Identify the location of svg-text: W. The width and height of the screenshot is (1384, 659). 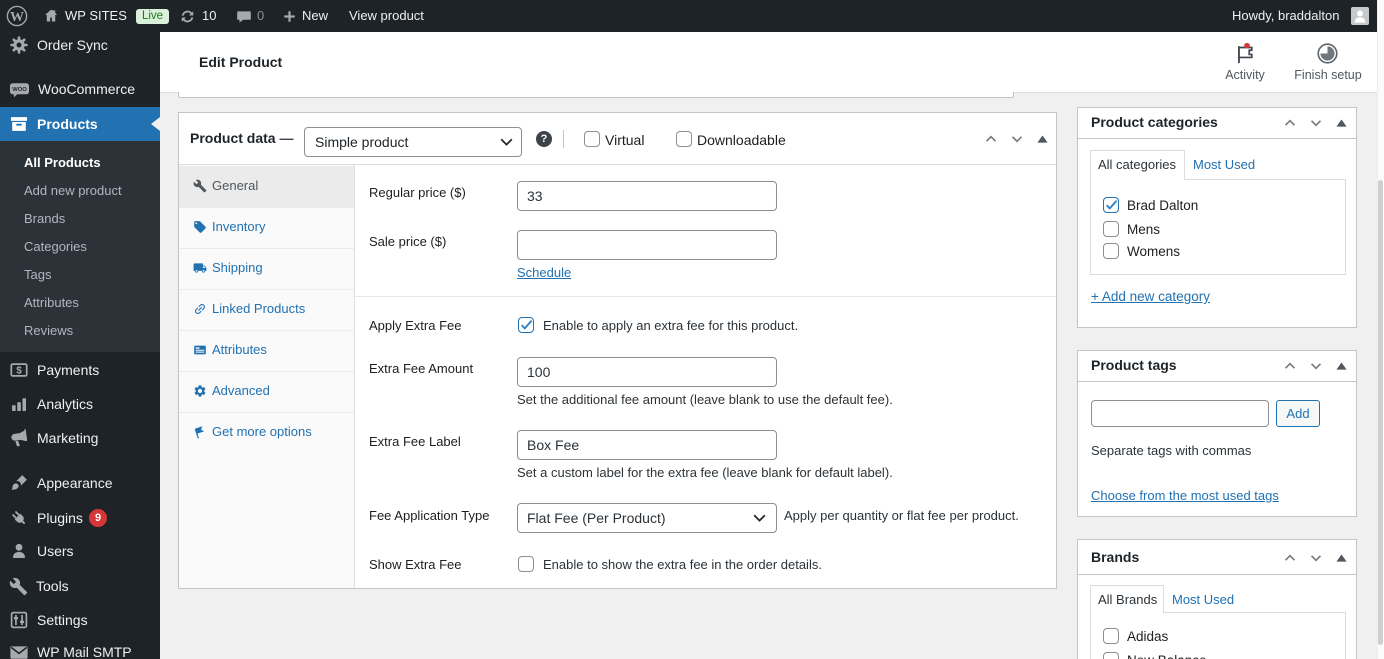
(17, 17).